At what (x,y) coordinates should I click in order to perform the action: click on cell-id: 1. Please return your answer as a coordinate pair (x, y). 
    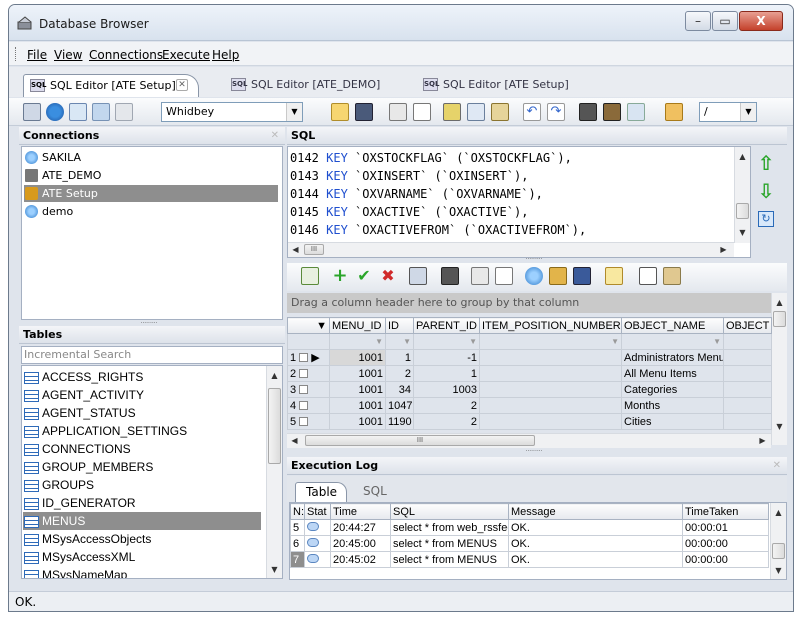
    Looking at the image, I should click on (399, 357).